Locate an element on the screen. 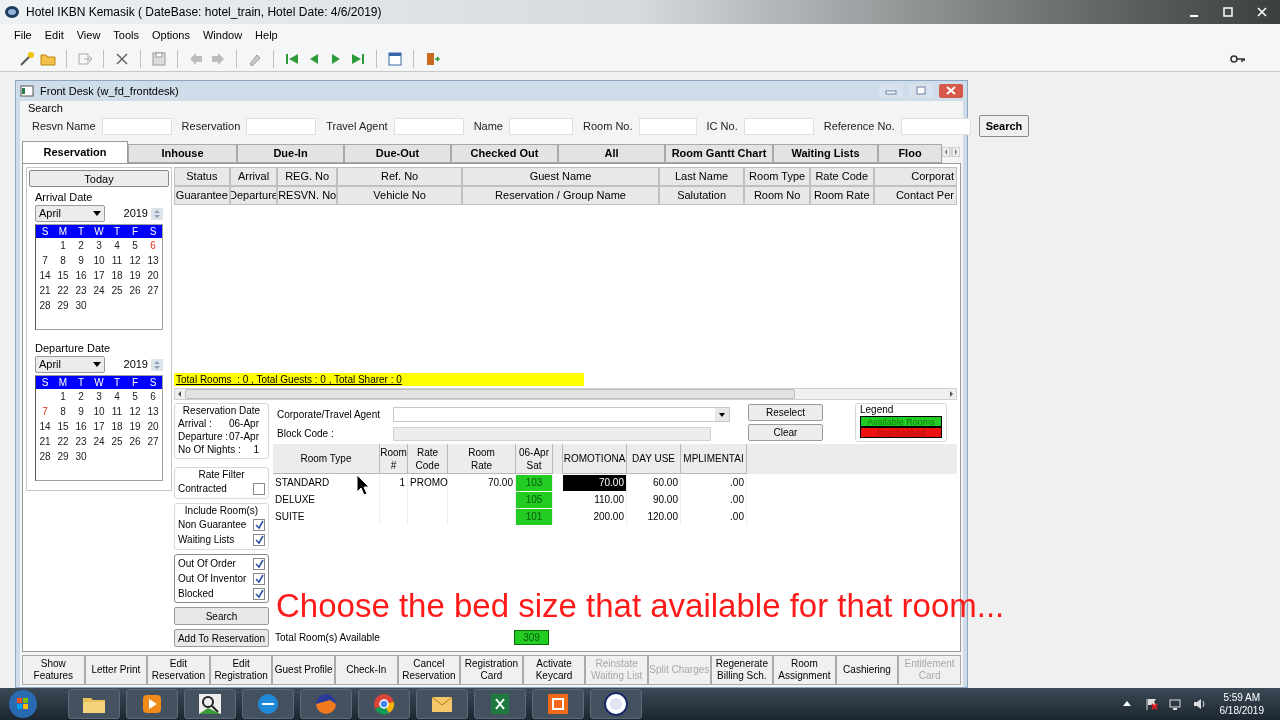 Image resolution: width=1280 pixels, height=720 pixels. calendar-day: 29 is located at coordinates (63, 305).